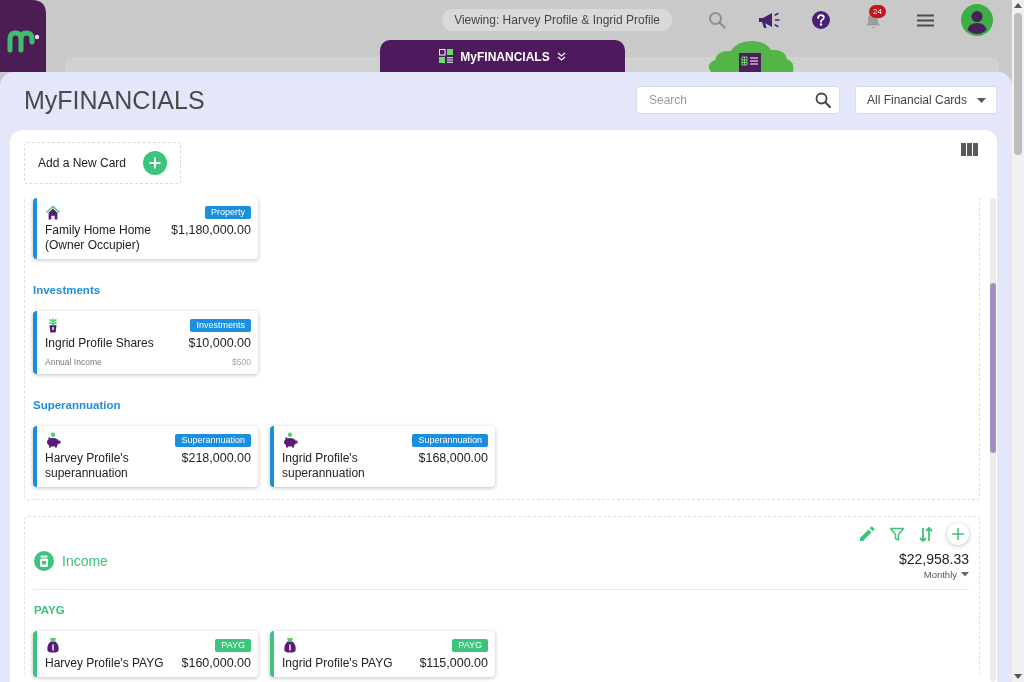 The width and height of the screenshot is (1024, 682). What do you see at coordinates (216, 663) in the screenshot?
I see `card-amount: $160,000.00` at bounding box center [216, 663].